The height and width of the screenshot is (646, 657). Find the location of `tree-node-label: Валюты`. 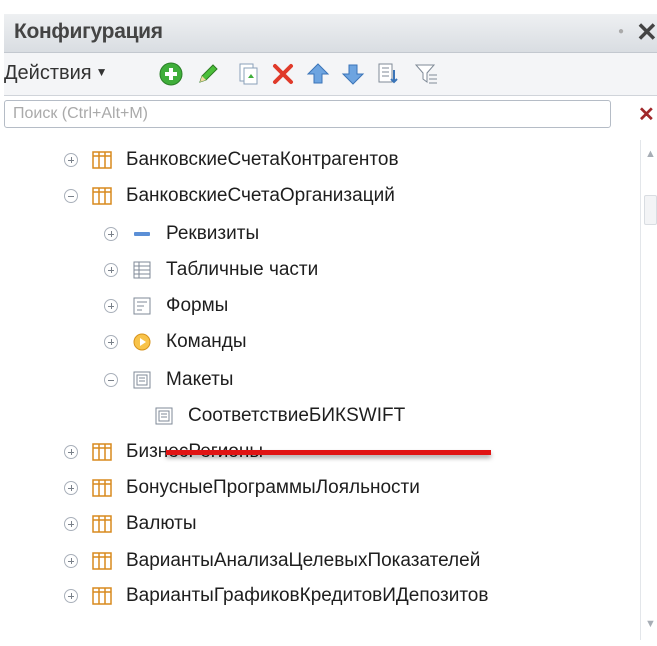

tree-node-label: Валюты is located at coordinates (161, 523).